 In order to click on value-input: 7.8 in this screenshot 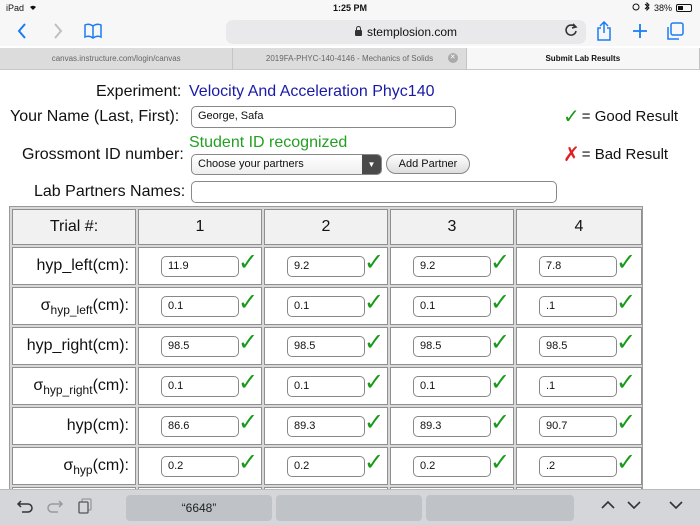, I will do `click(578, 266)`.